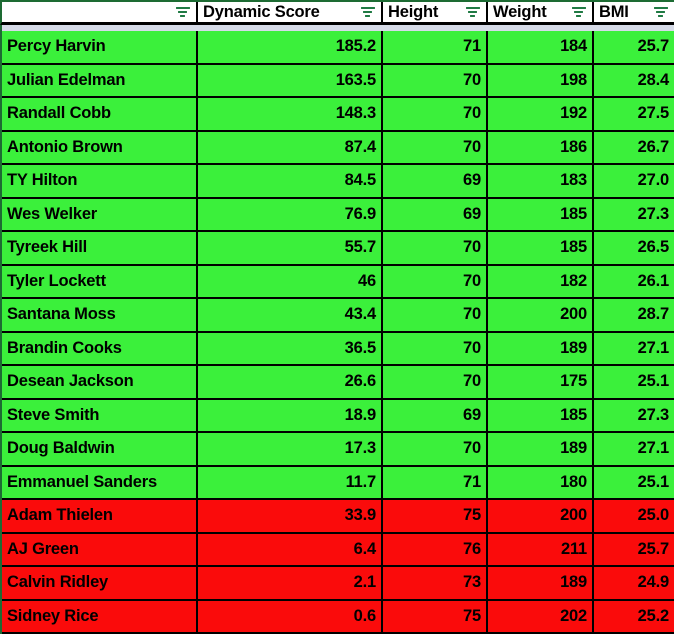  Describe the element at coordinates (541, 281) in the screenshot. I see `cell-weight: 182` at that location.